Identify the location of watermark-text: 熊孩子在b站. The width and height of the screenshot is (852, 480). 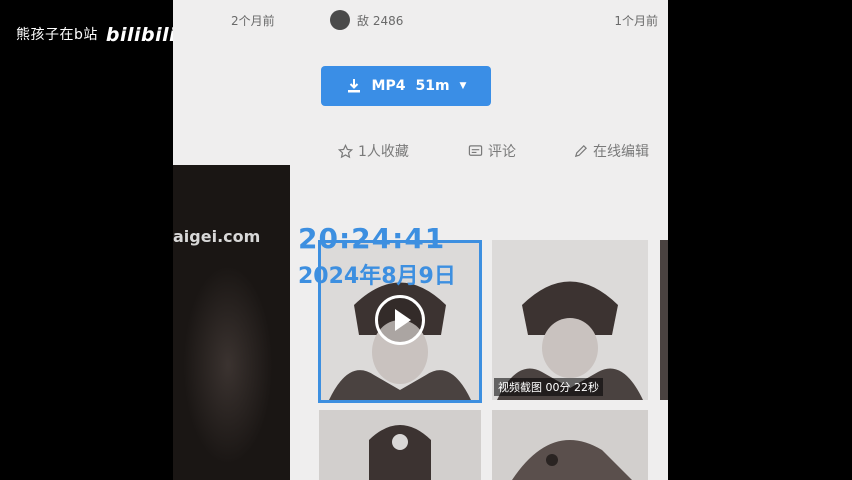
(57, 35).